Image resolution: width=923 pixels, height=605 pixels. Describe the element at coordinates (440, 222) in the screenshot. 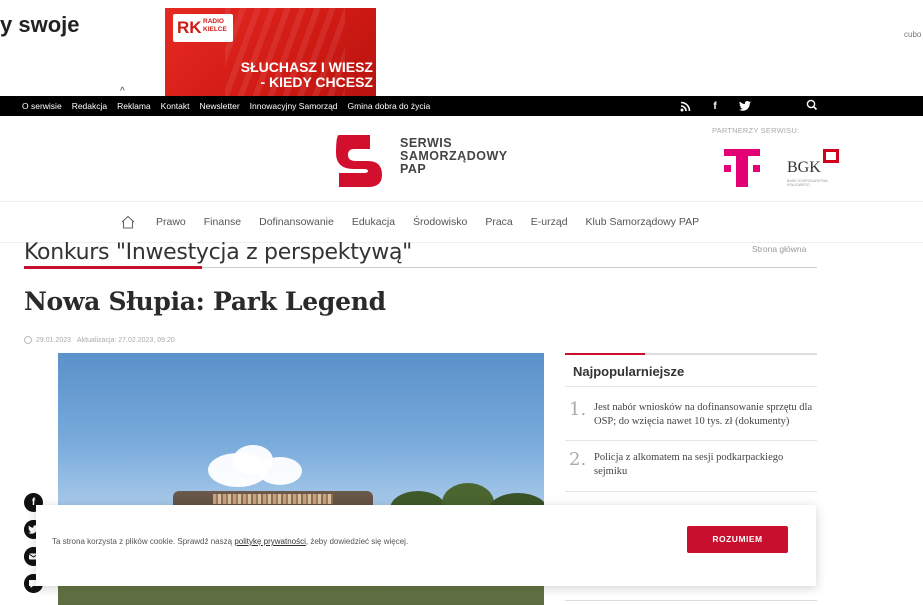

I see `category-srodowisko: Środowisko` at that location.